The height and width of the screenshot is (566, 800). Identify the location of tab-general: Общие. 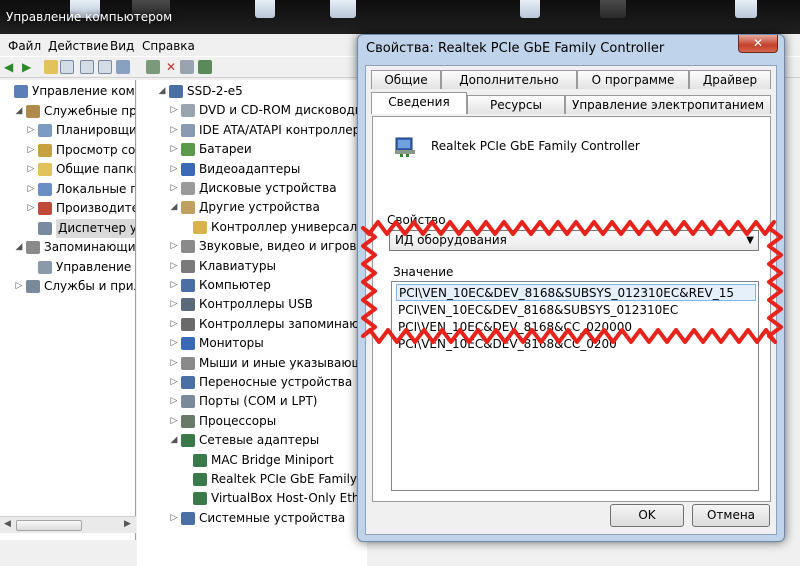
(406, 79).